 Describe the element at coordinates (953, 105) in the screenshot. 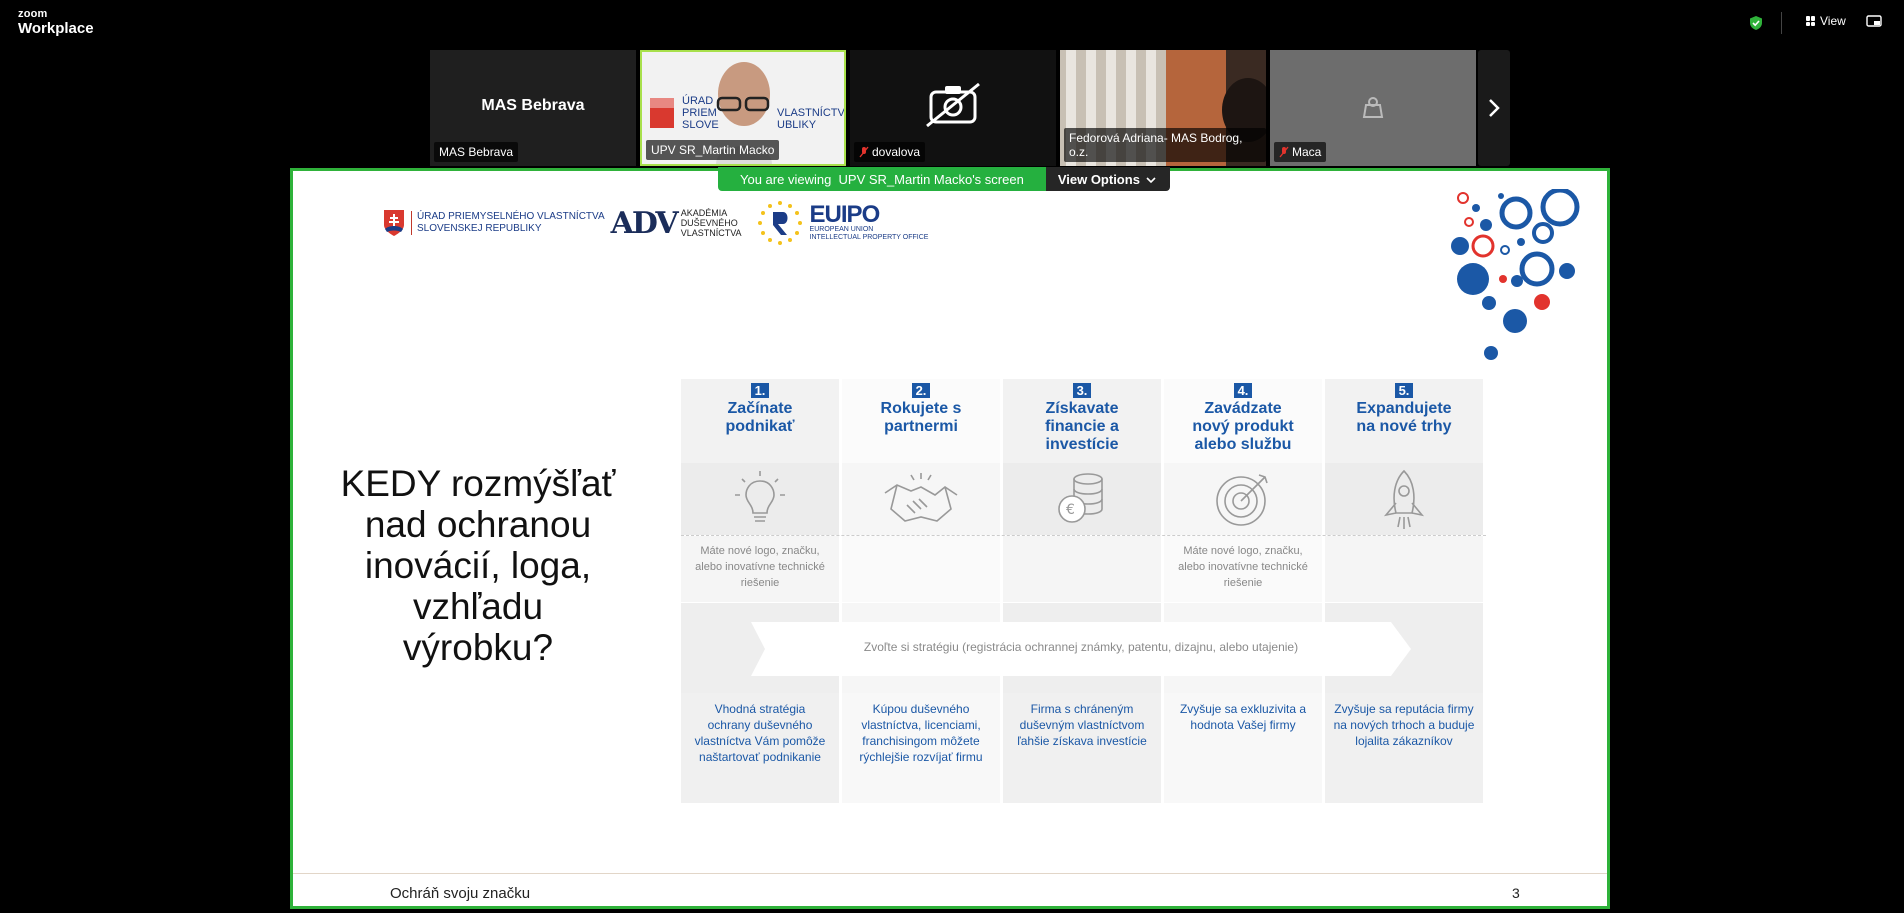

I see `camera-off-icon` at that location.